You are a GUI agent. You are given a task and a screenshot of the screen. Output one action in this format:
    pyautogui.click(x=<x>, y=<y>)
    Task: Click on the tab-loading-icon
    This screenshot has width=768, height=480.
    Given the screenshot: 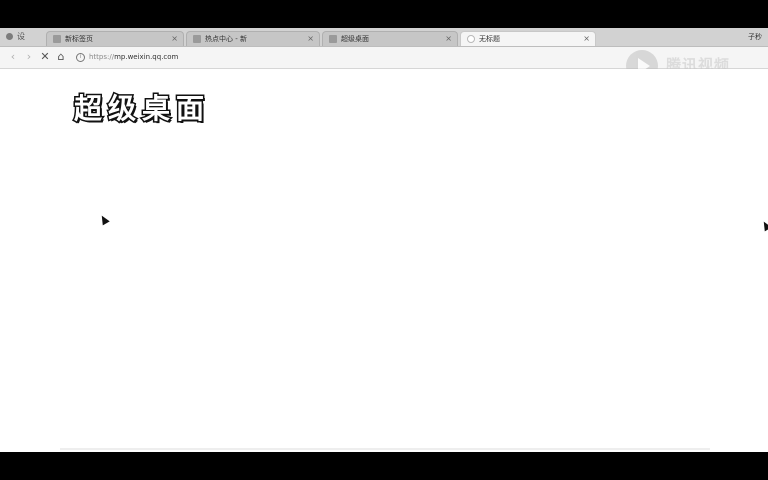 What is the action you would take?
    pyautogui.click(x=471, y=39)
    